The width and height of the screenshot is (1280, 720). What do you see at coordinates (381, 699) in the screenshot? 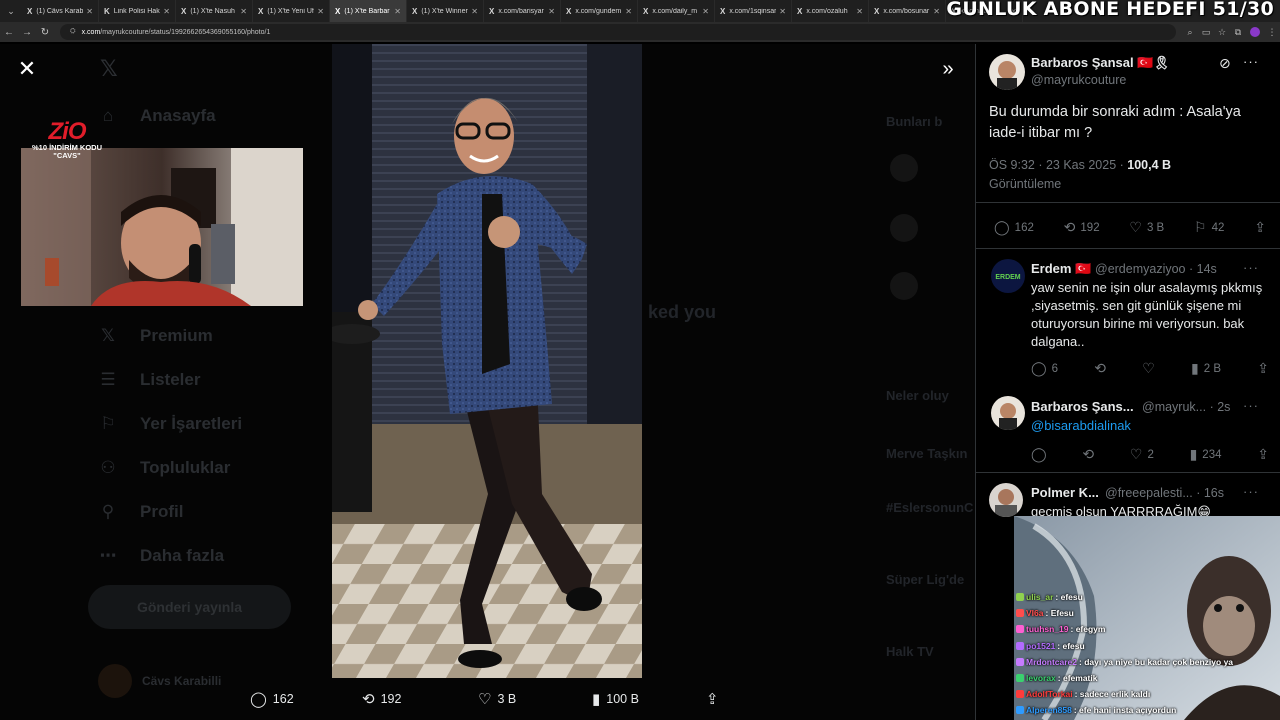
I see `viewer-repost-button: ⟲ 192` at bounding box center [381, 699].